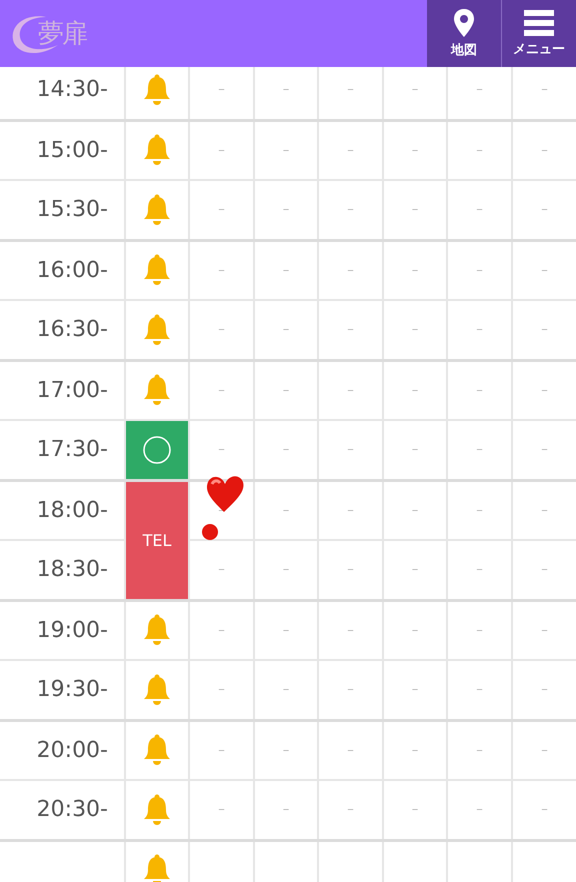  Describe the element at coordinates (539, 23) in the screenshot. I see `menu-icon` at that location.